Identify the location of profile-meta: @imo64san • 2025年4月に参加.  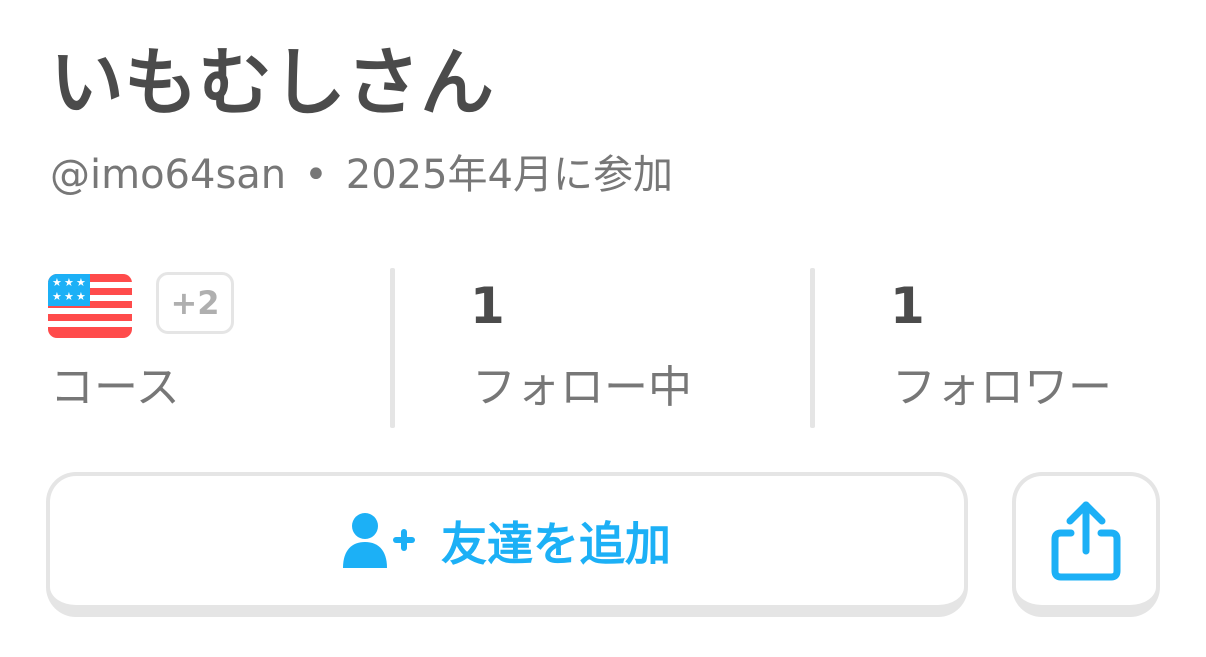
(361, 175).